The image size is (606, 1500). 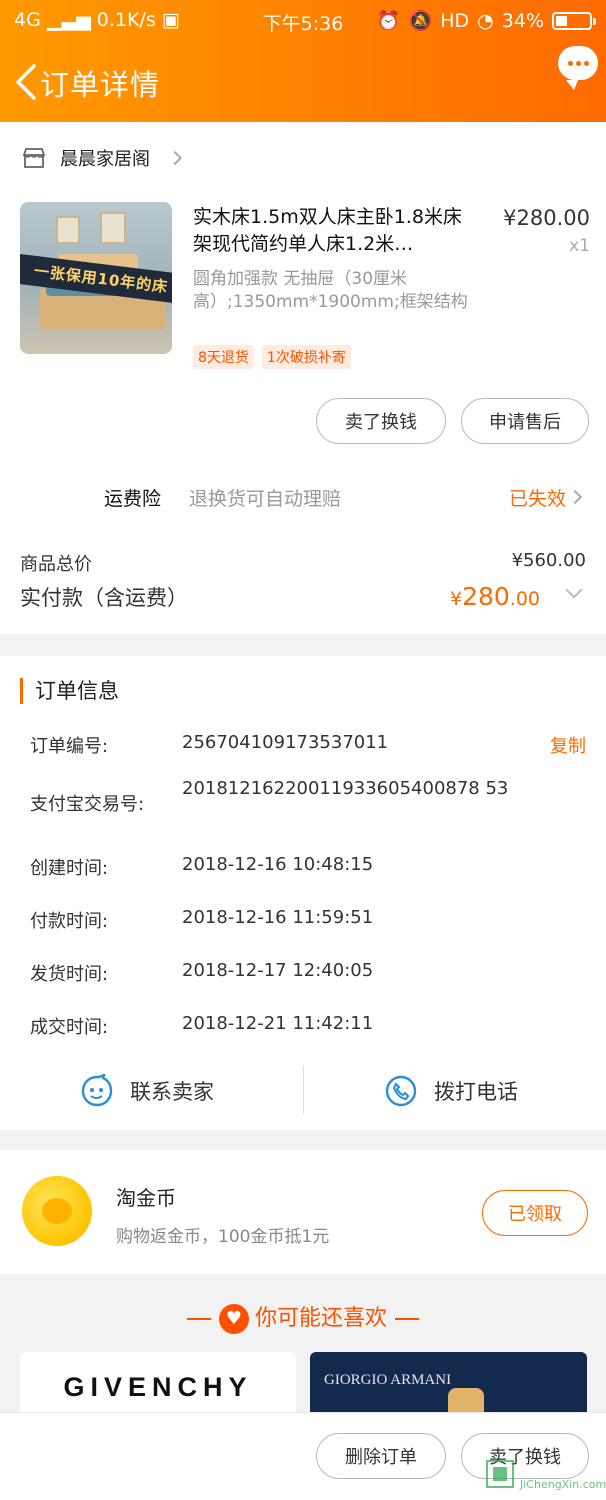 What do you see at coordinates (455, 20) in the screenshot?
I see `hd-indicator: HD` at bounding box center [455, 20].